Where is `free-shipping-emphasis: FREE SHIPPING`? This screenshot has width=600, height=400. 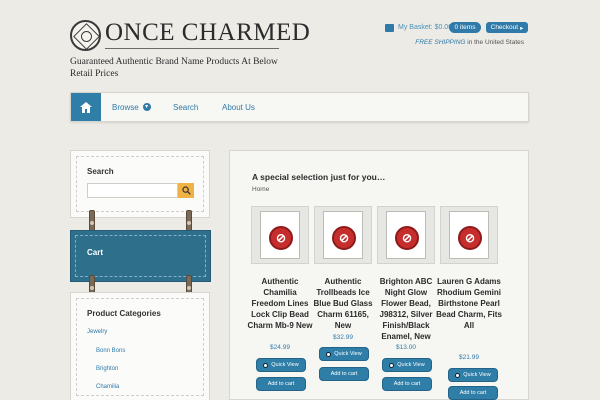 free-shipping-emphasis: FREE SHIPPING is located at coordinates (440, 42).